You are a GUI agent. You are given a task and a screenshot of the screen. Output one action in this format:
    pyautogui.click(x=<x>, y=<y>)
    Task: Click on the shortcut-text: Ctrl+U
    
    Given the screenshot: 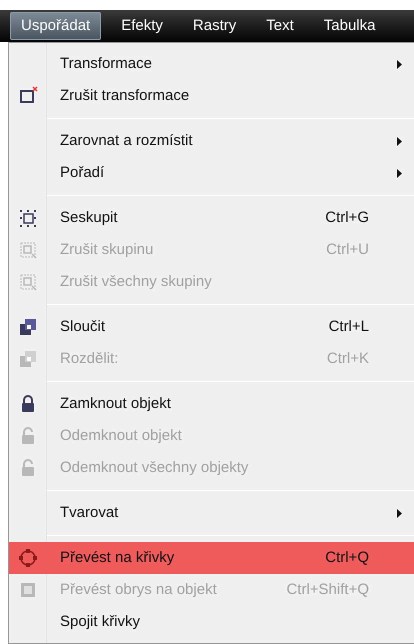 What is the action you would take?
    pyautogui.click(x=347, y=250)
    